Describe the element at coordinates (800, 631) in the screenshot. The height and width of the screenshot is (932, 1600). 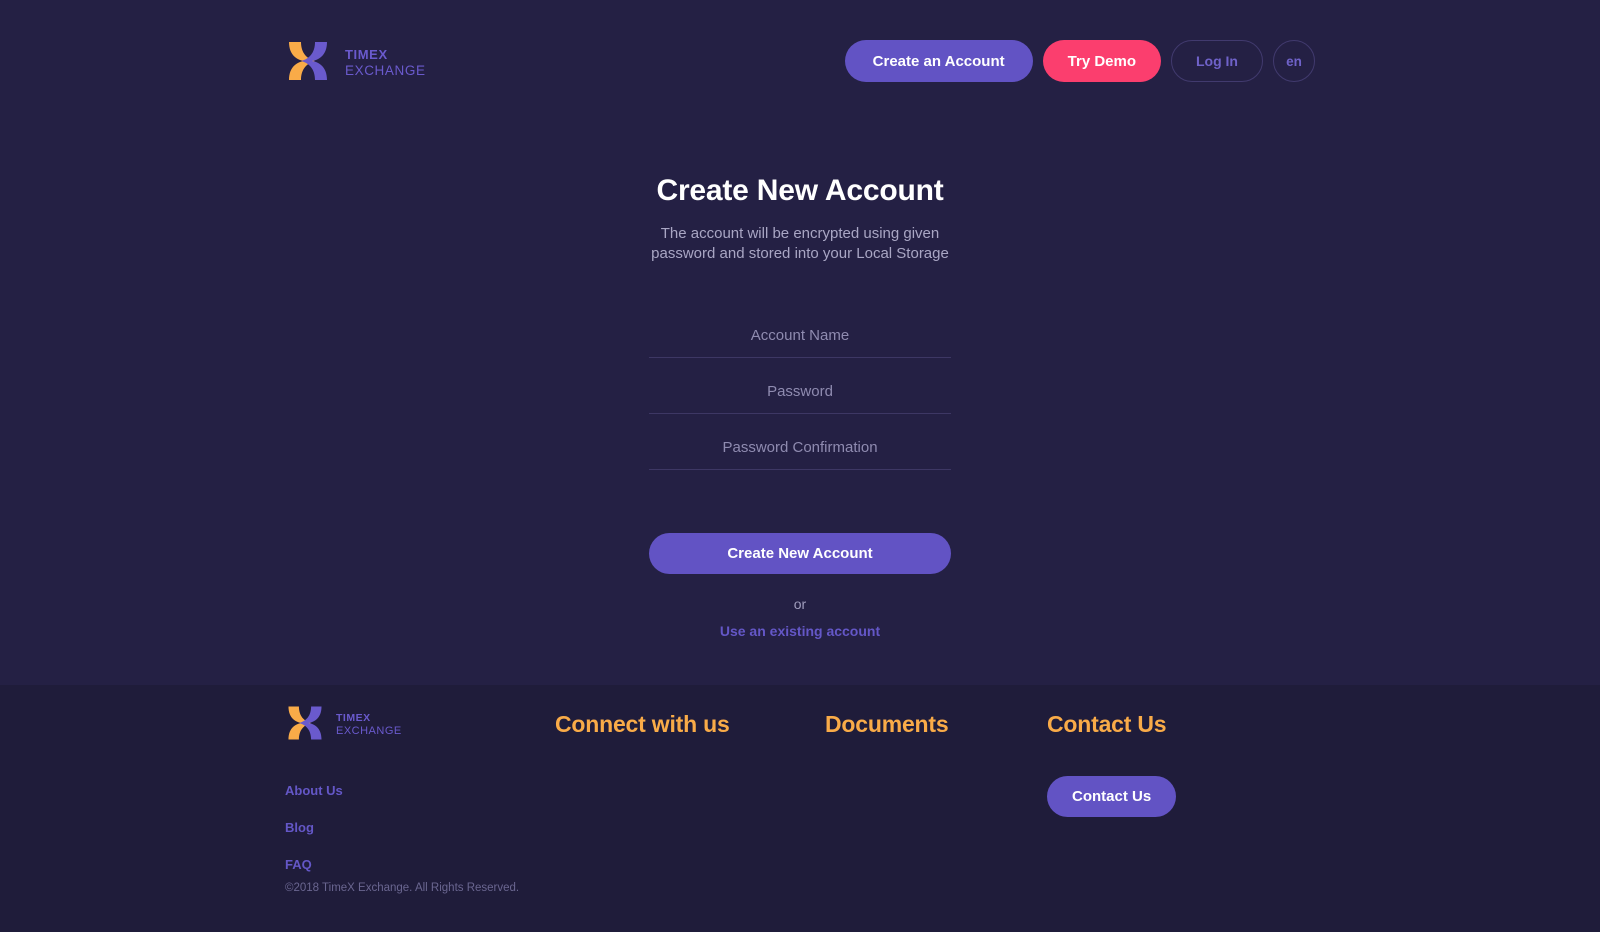
I see `use-existing-account-link: Use an existing account` at that location.